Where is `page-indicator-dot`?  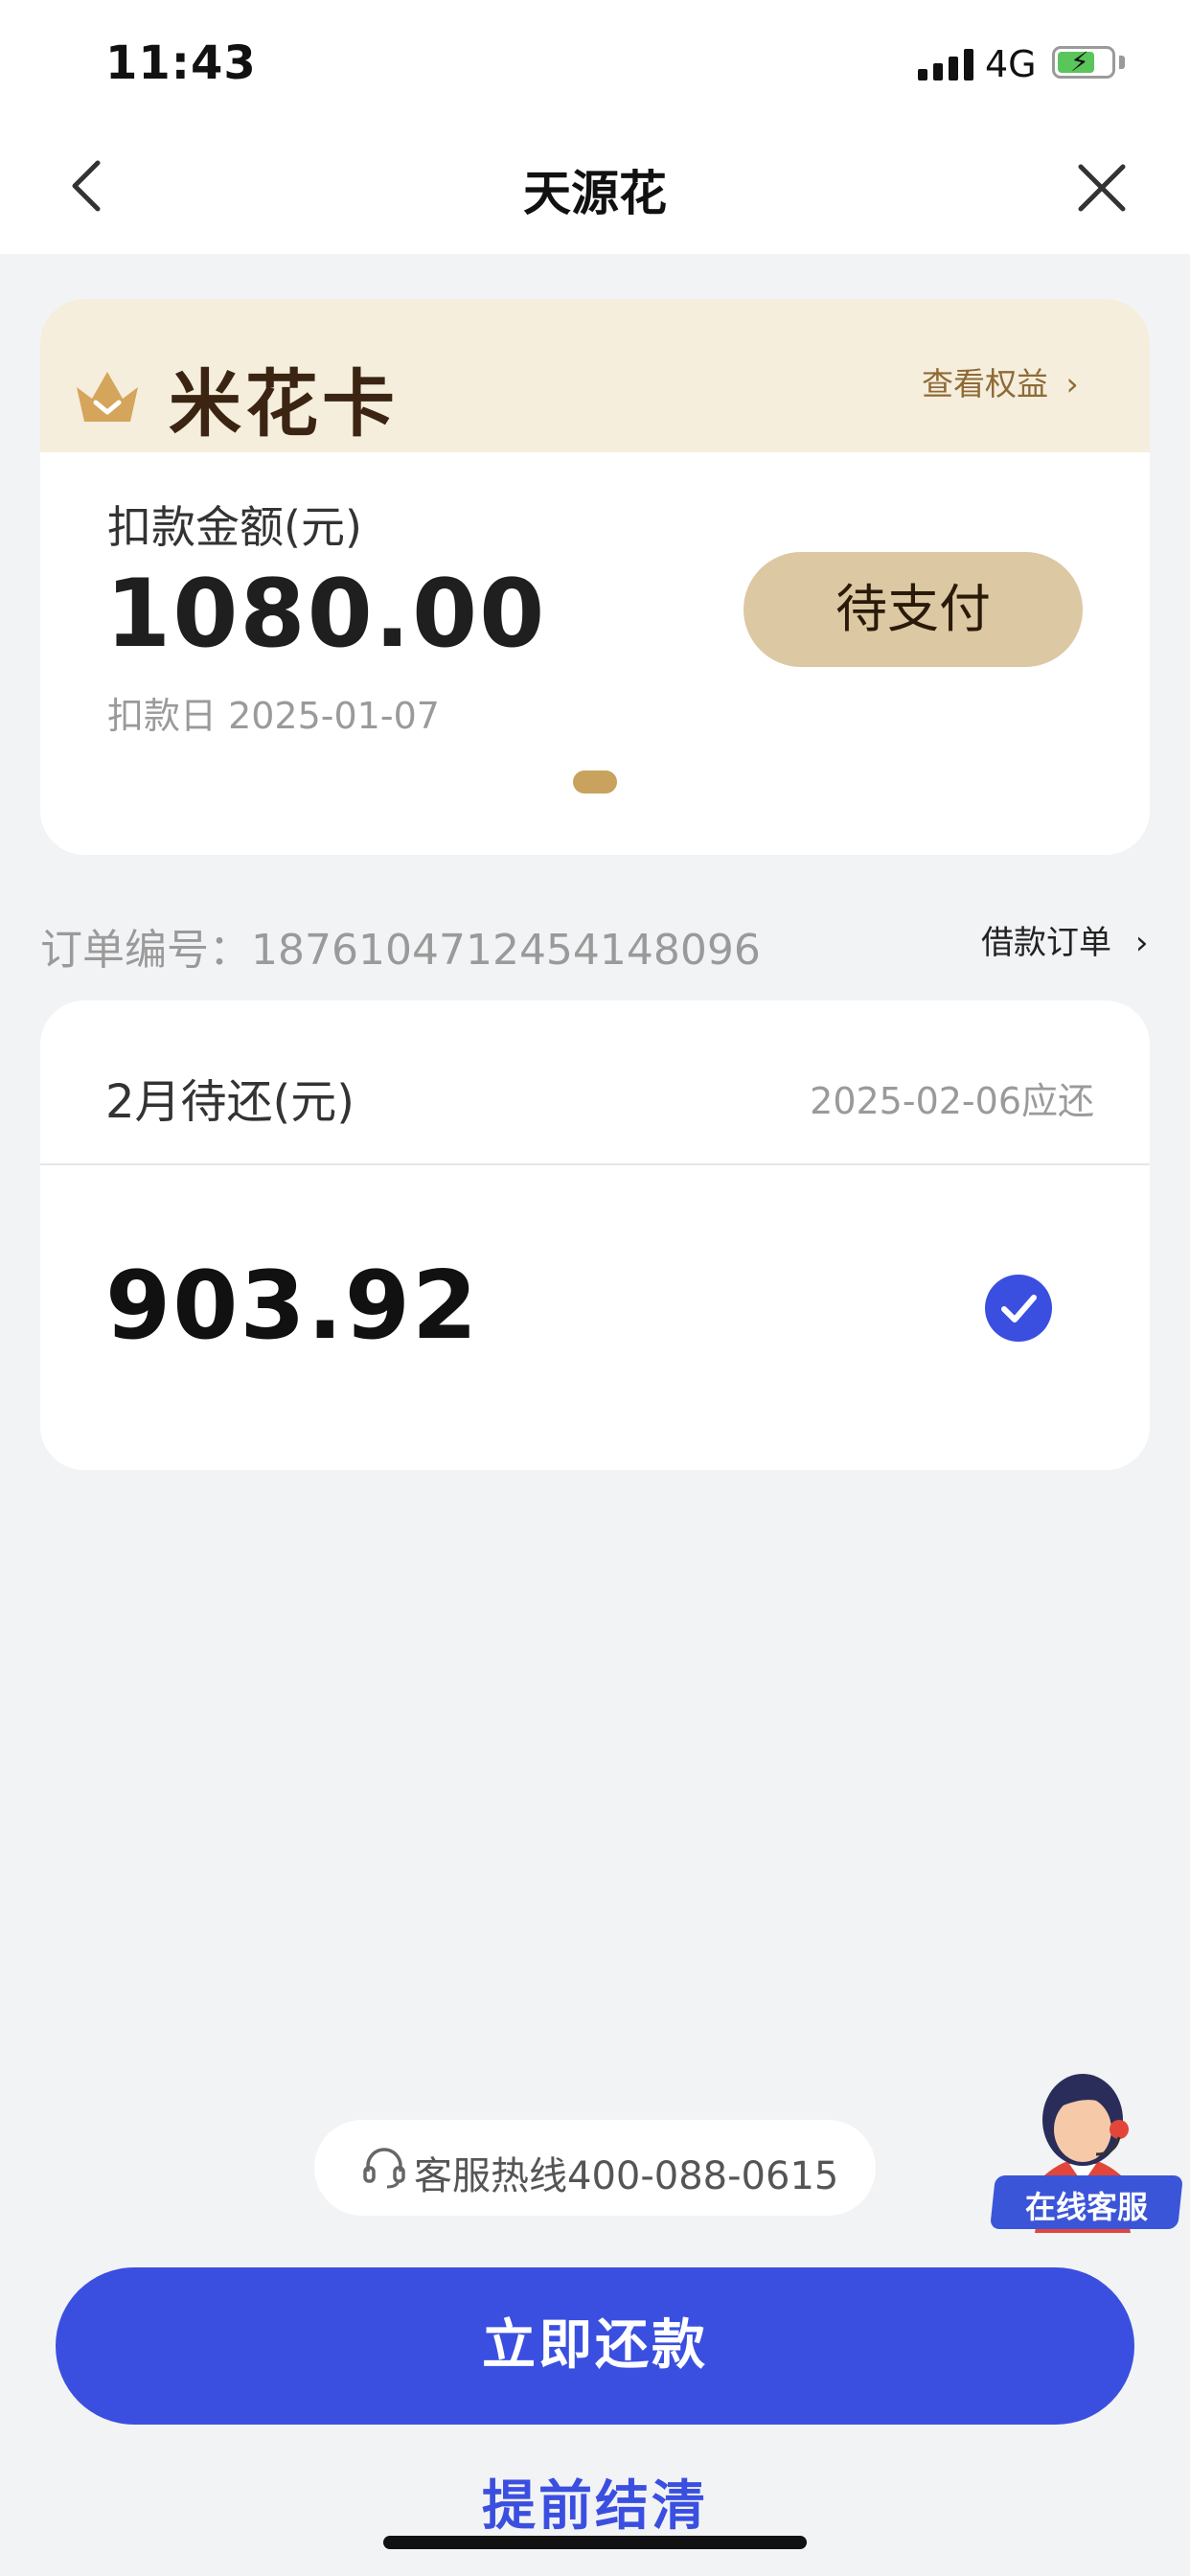
page-indicator-dot is located at coordinates (595, 782).